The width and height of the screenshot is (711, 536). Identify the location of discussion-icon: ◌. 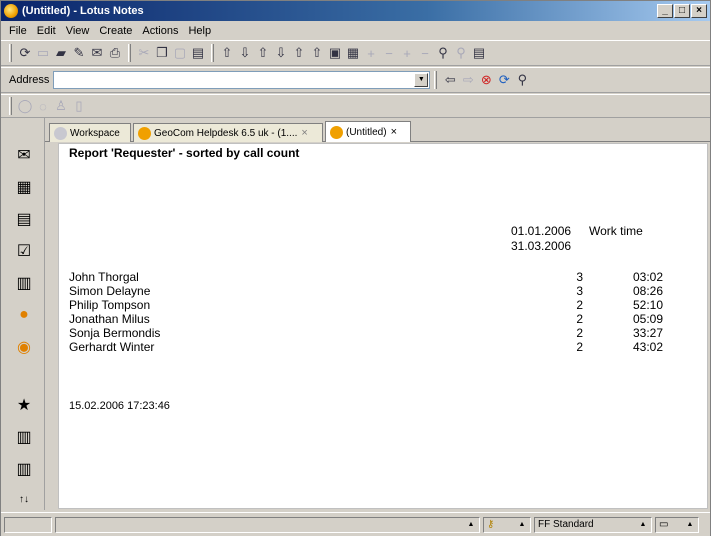
(43, 106).